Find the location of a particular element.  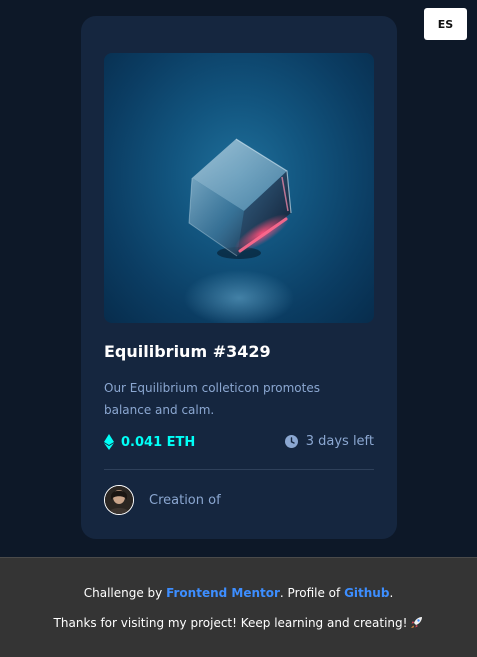

rocket-icon is located at coordinates (417, 622).